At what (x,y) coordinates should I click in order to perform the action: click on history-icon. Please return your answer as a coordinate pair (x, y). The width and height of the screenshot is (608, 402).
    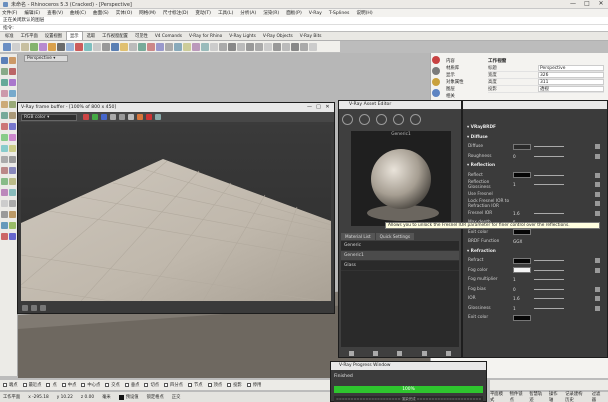
    Looking at the image, I should click on (25, 307).